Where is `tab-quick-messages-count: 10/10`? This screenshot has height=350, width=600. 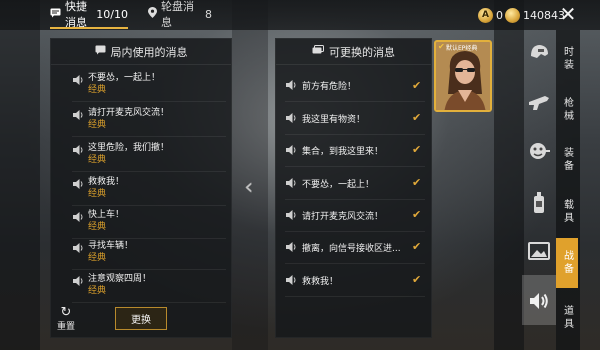 tab-quick-messages-count: 10/10 is located at coordinates (112, 14).